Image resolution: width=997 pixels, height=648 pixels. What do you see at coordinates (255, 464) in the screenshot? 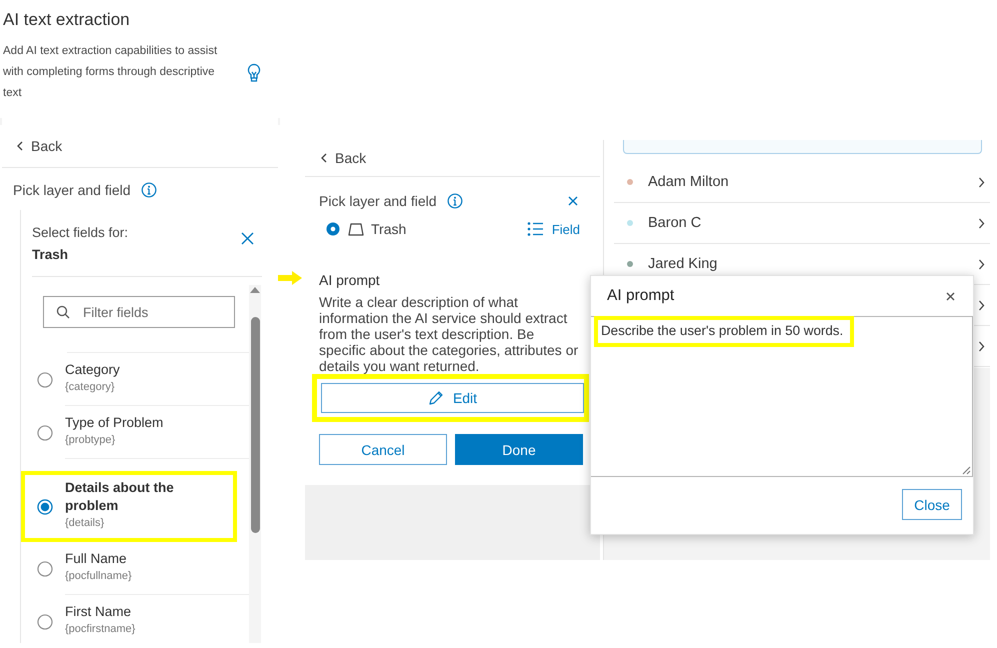
I see `scrollbar` at bounding box center [255, 464].